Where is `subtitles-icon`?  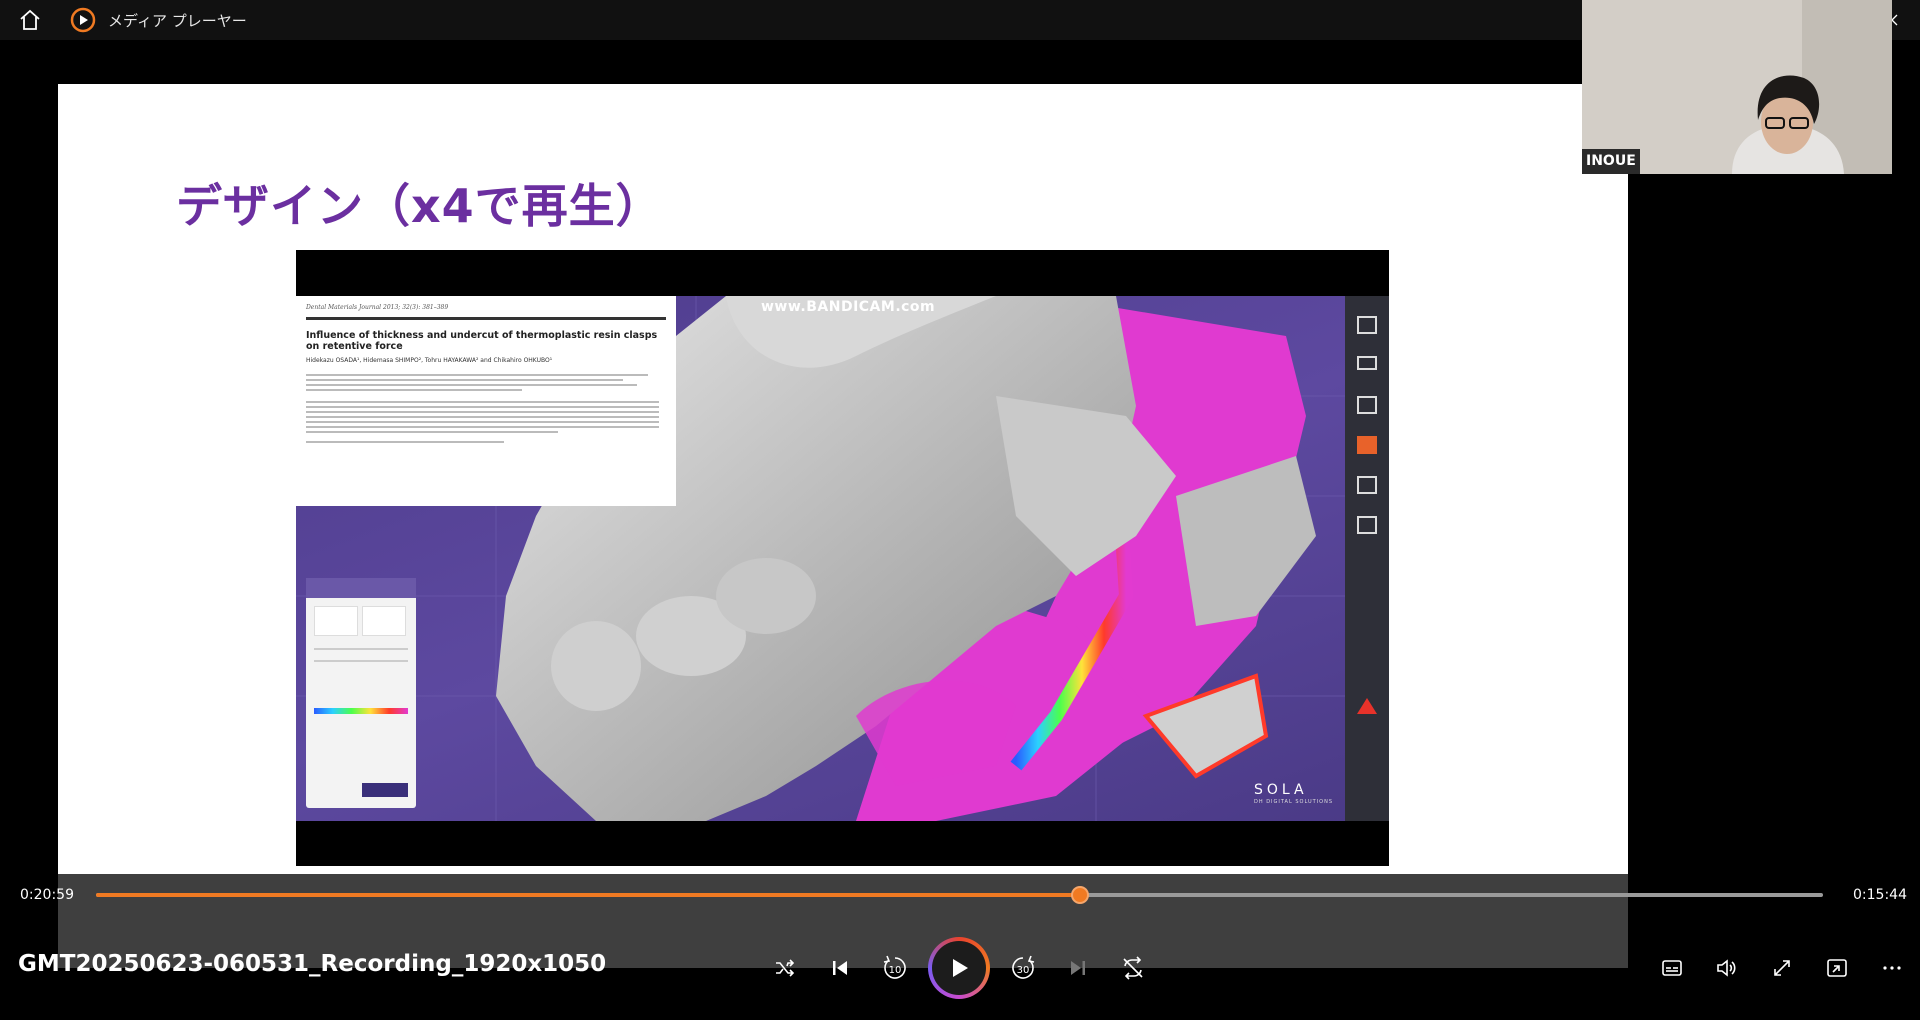 subtitles-icon is located at coordinates (1672, 968).